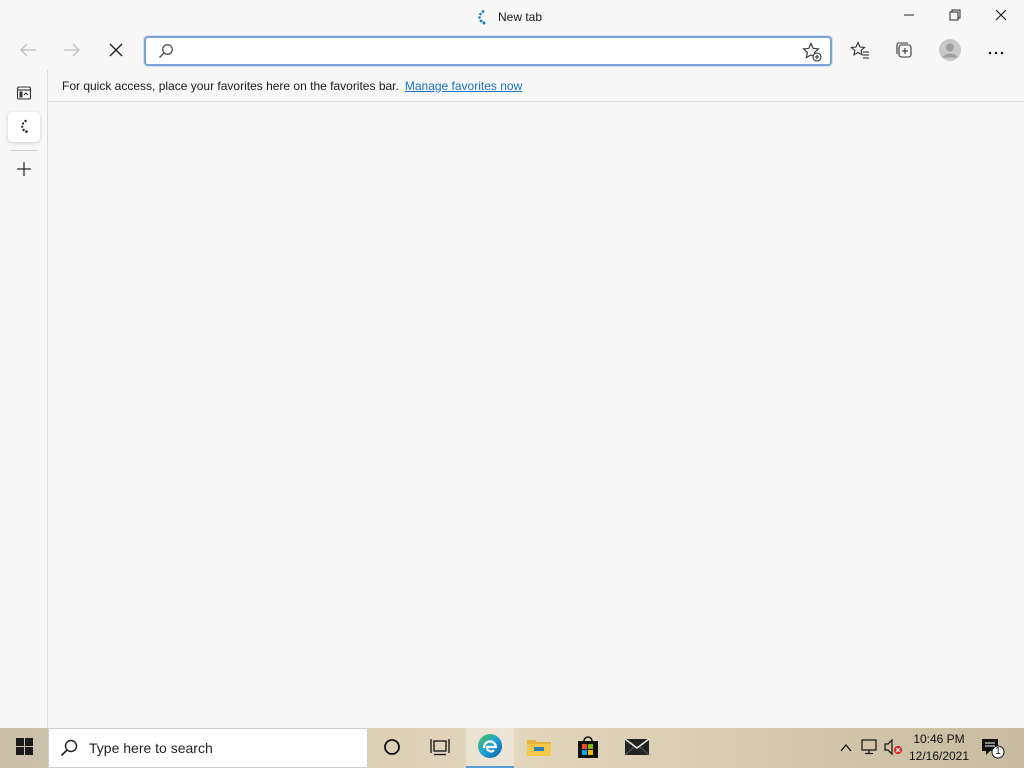 This screenshot has width=1024, height=768. I want to click on taskbar-edge, so click(490, 748).